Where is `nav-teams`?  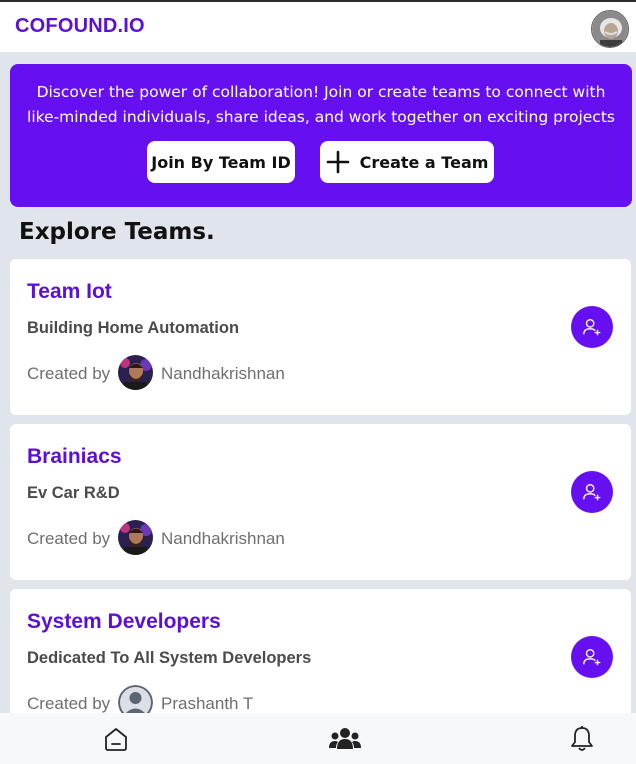
nav-teams is located at coordinates (345, 739).